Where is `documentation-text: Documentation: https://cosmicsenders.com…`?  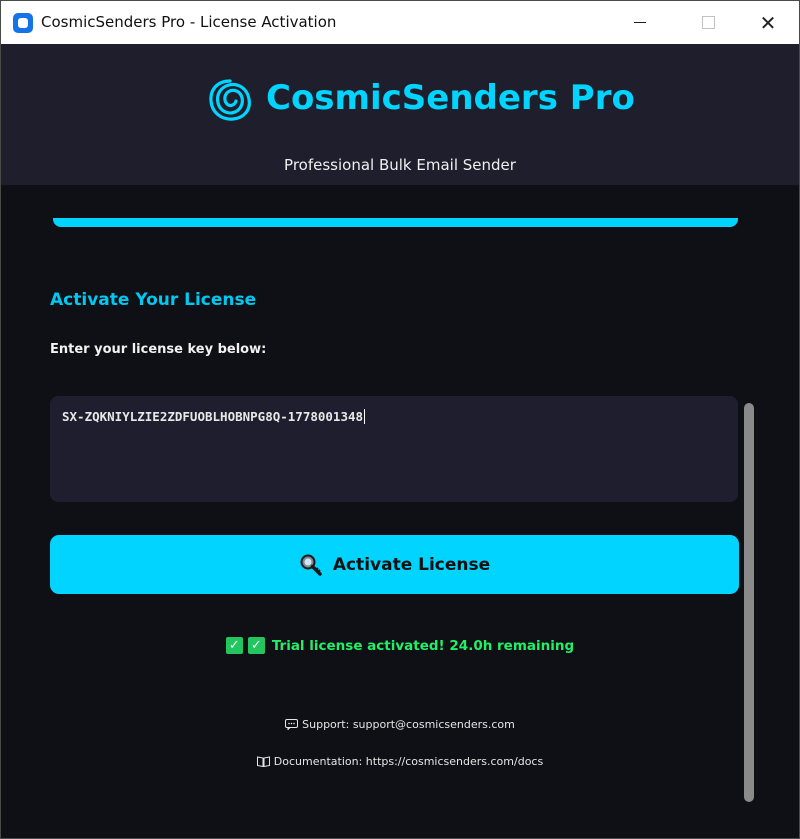 documentation-text: Documentation: https://cosmicsenders.com… is located at coordinates (408, 761).